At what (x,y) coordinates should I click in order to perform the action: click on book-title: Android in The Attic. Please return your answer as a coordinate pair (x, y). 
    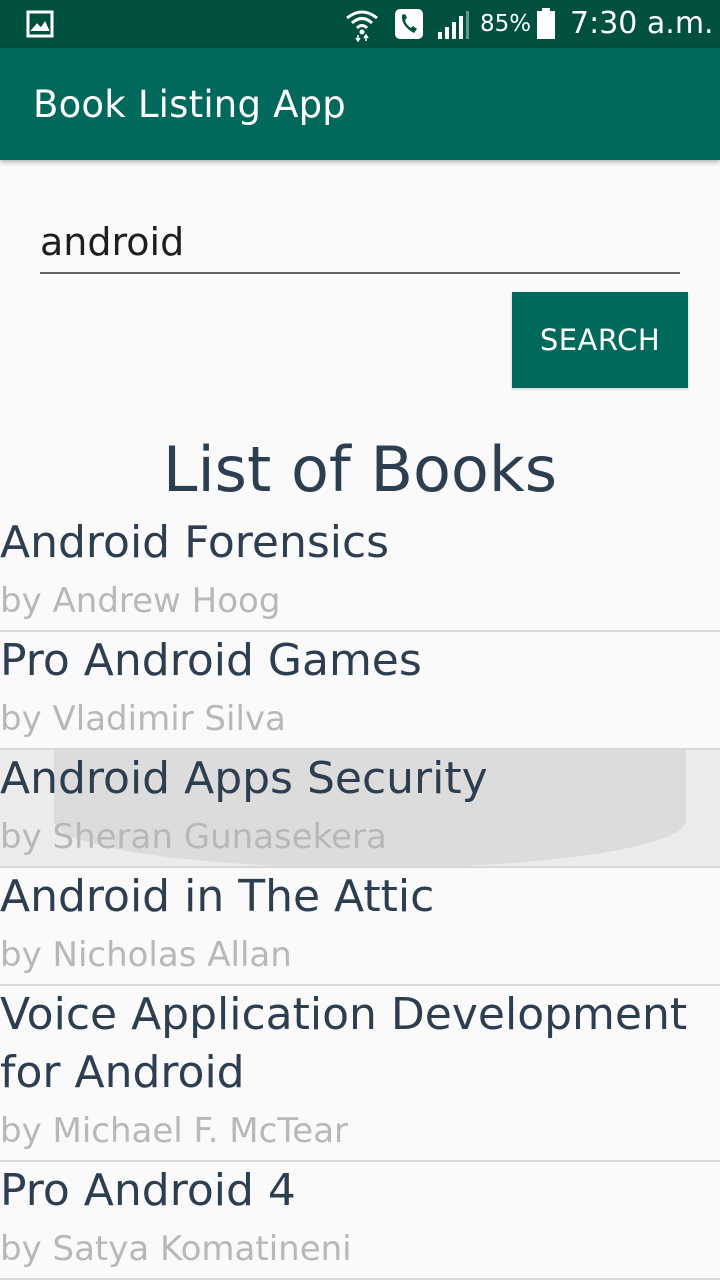
    Looking at the image, I should click on (217, 896).